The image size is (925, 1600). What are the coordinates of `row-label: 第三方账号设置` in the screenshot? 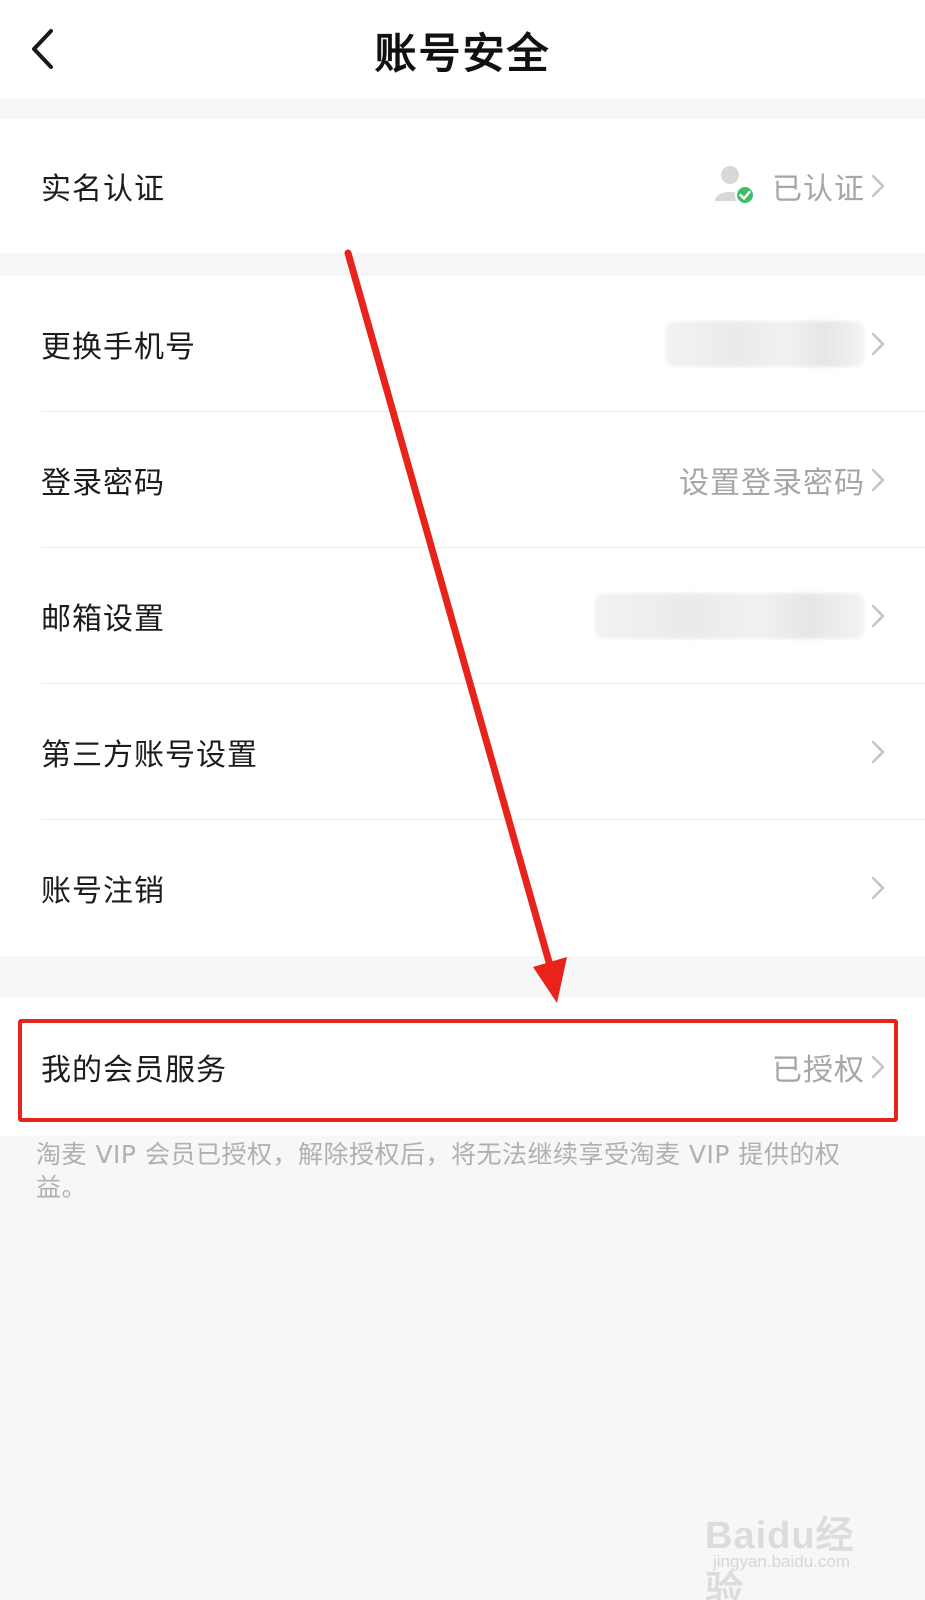 It's located at (149, 755).